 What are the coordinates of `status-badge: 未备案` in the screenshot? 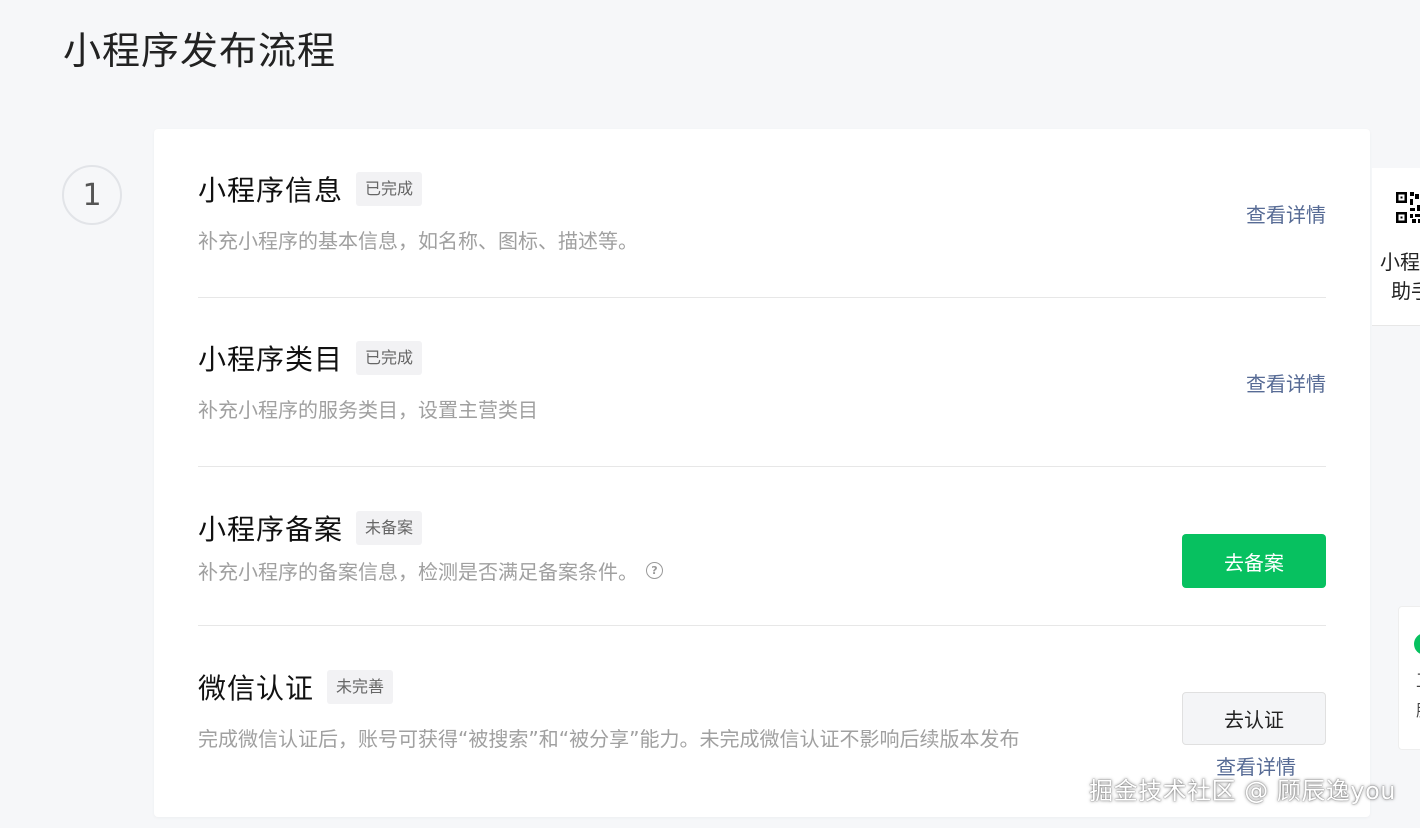 It's located at (389, 528).